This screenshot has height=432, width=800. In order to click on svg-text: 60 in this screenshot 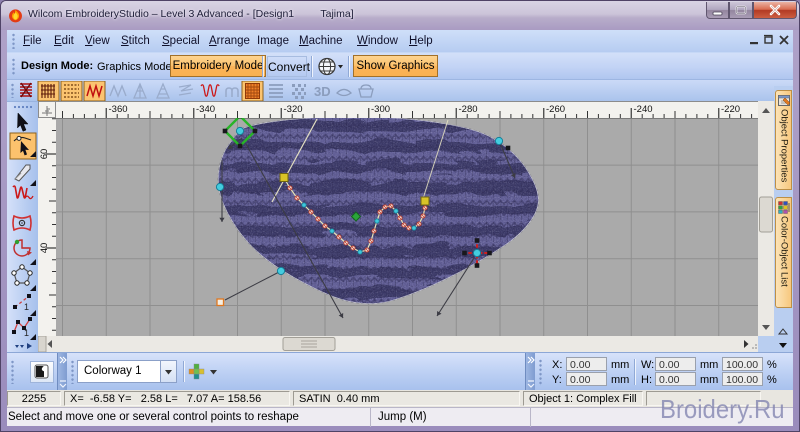, I will do `click(44, 154)`.